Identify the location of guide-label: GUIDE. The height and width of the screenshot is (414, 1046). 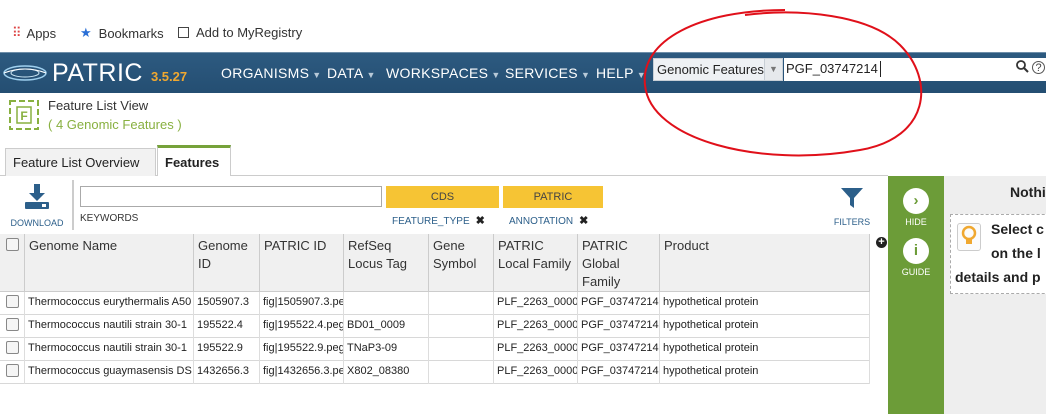
(916, 272).